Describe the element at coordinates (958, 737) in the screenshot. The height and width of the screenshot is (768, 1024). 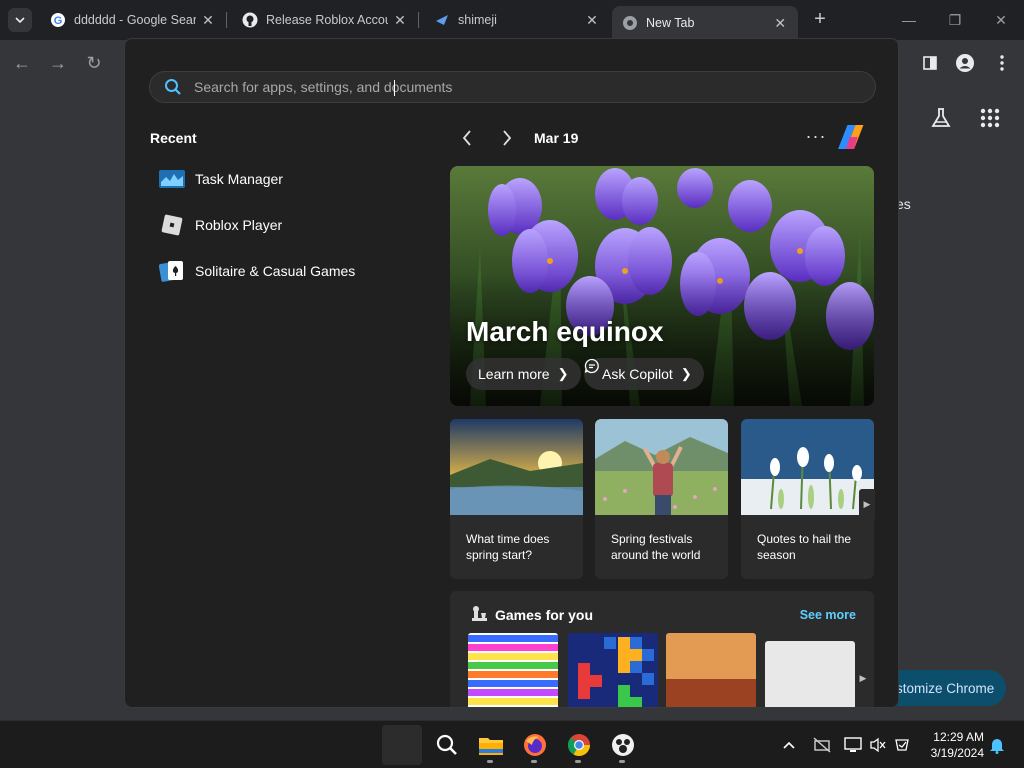
I see `clock-time: 12:29 AM` at that location.